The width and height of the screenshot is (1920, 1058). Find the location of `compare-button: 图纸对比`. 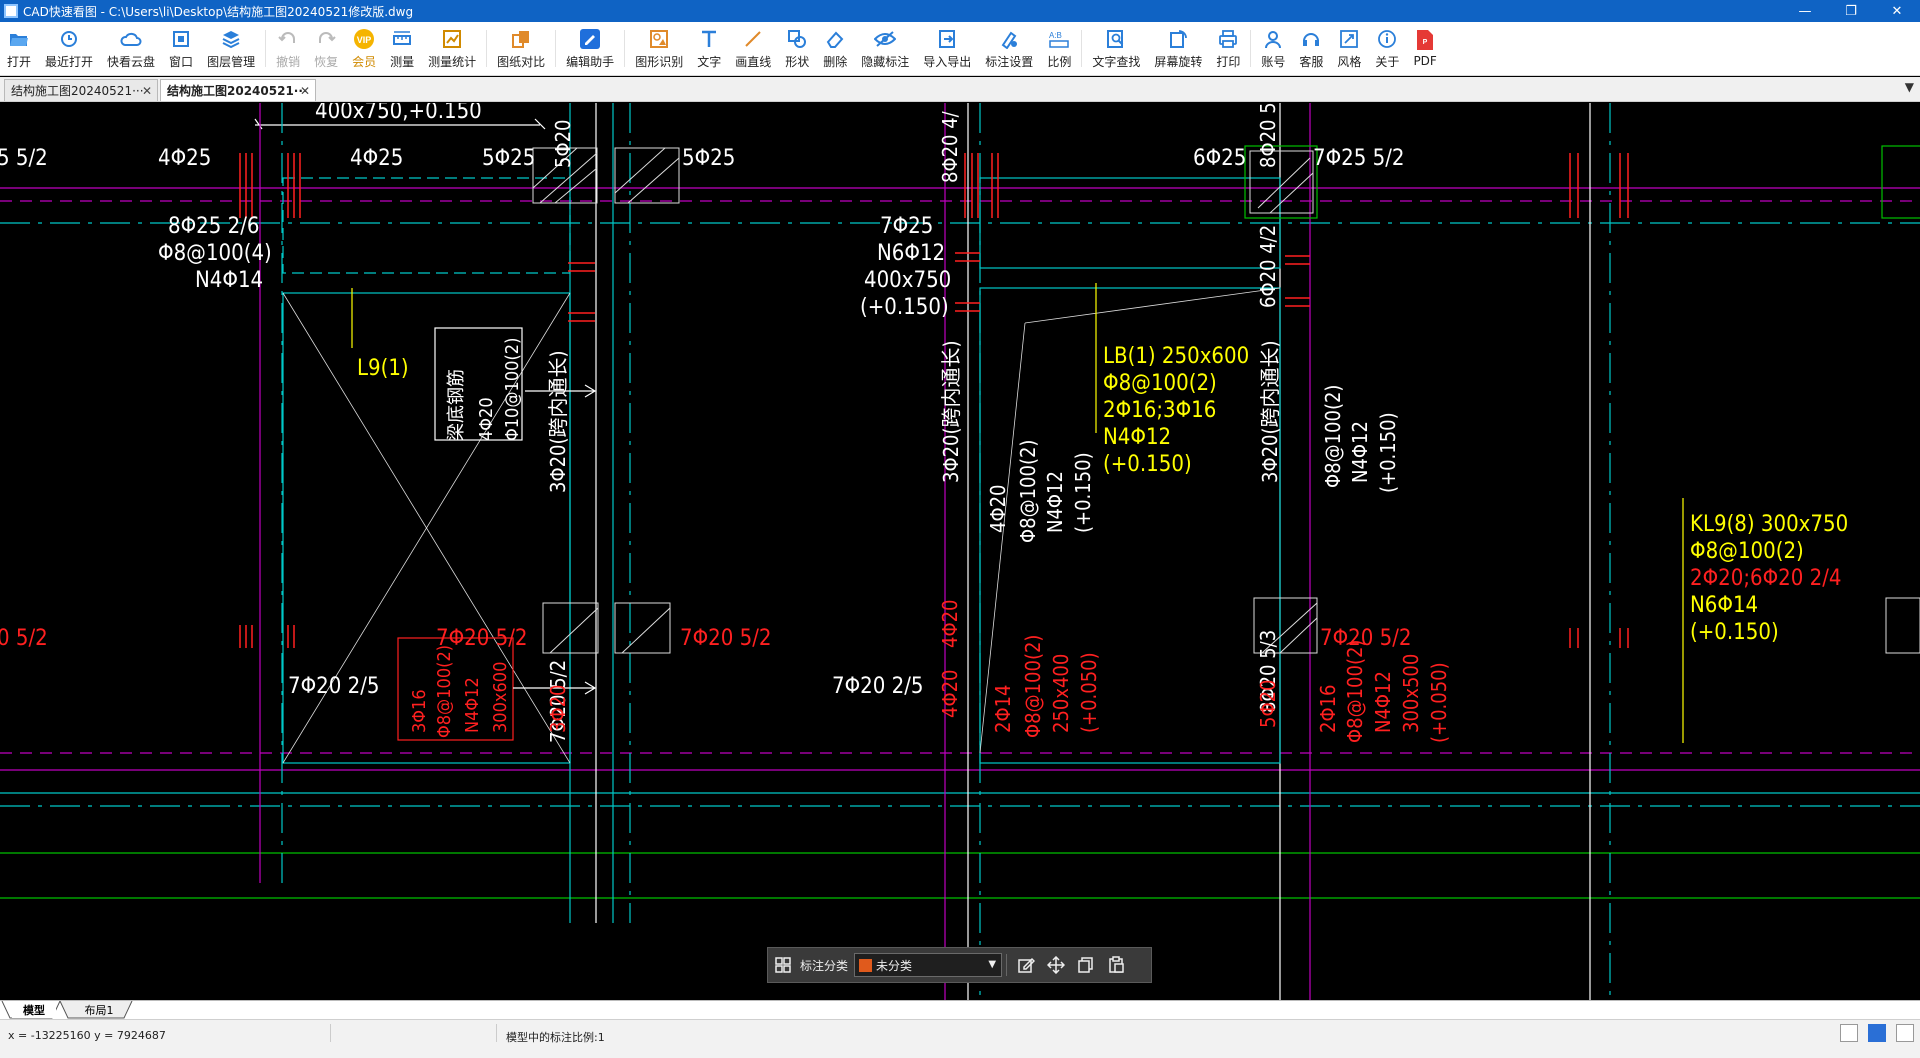

compare-button: 图纸对比 is located at coordinates (521, 48).